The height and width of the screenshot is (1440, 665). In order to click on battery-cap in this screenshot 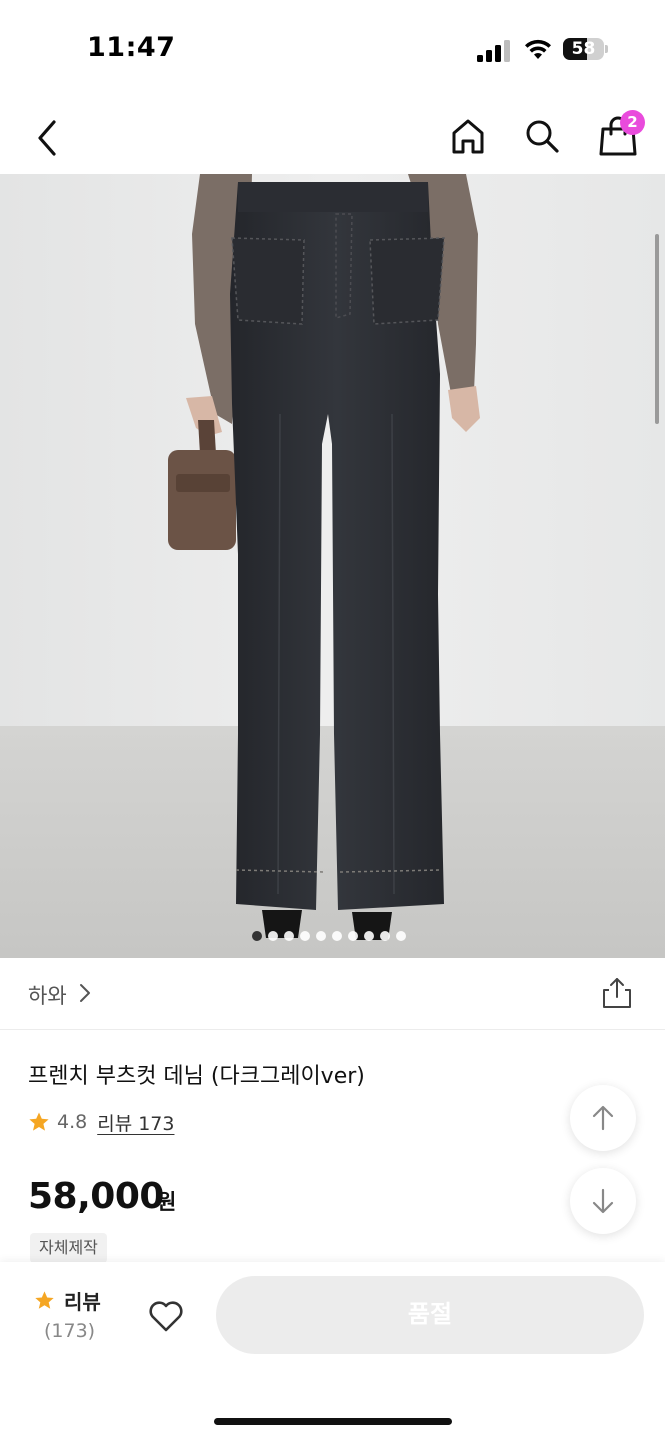, I will do `click(606, 49)`.